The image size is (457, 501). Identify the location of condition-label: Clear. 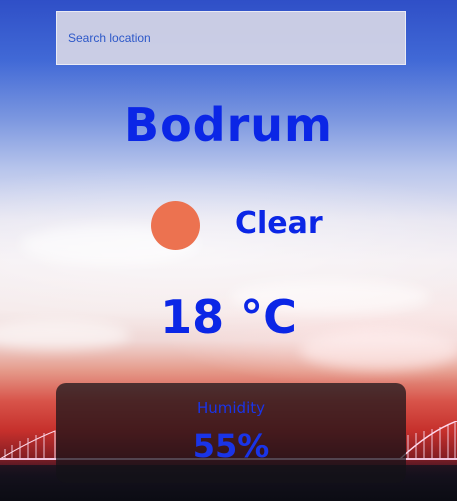
(279, 223).